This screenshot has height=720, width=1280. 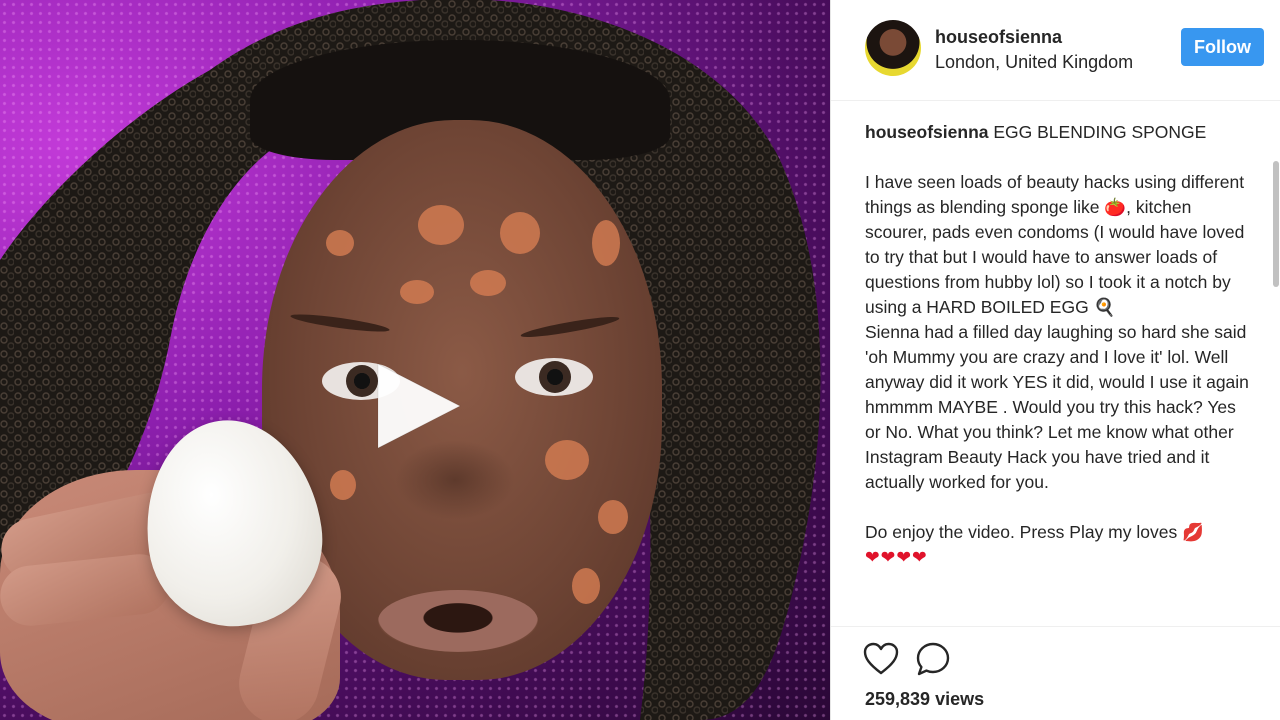 What do you see at coordinates (998, 37) in the screenshot?
I see `username-link: houseofsienna` at bounding box center [998, 37].